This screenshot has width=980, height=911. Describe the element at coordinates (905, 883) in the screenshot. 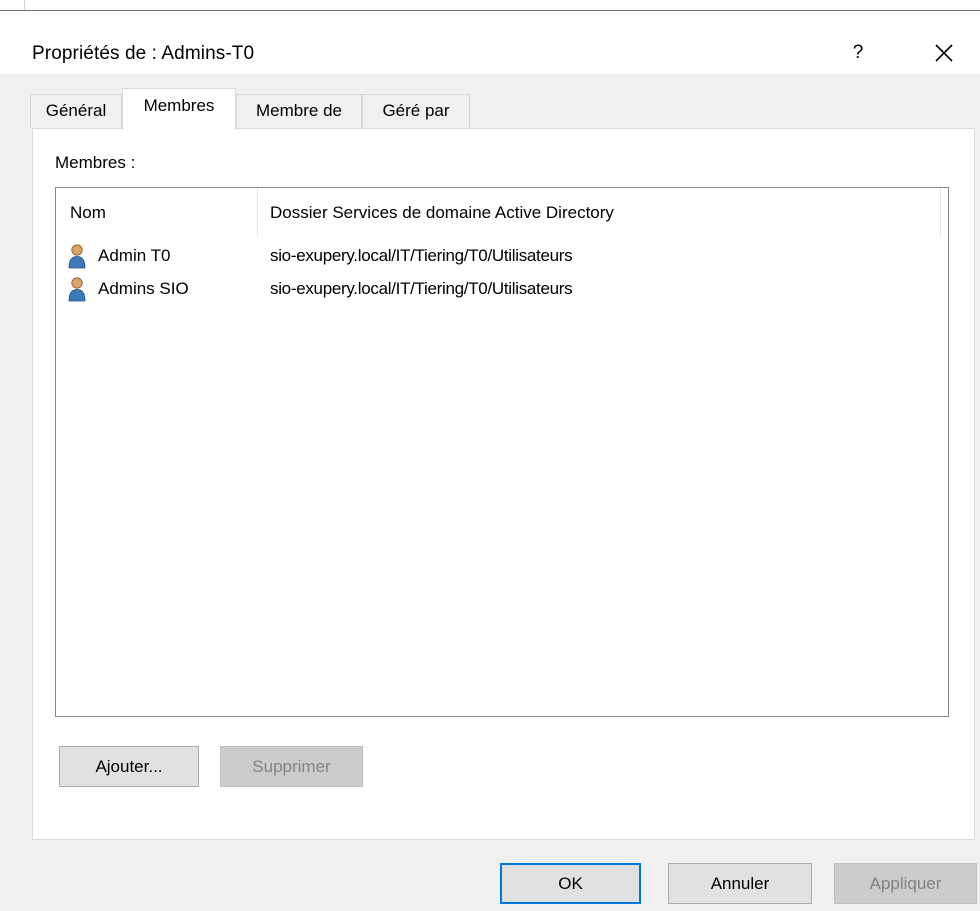

I see `apply-button: Appliquer` at that location.